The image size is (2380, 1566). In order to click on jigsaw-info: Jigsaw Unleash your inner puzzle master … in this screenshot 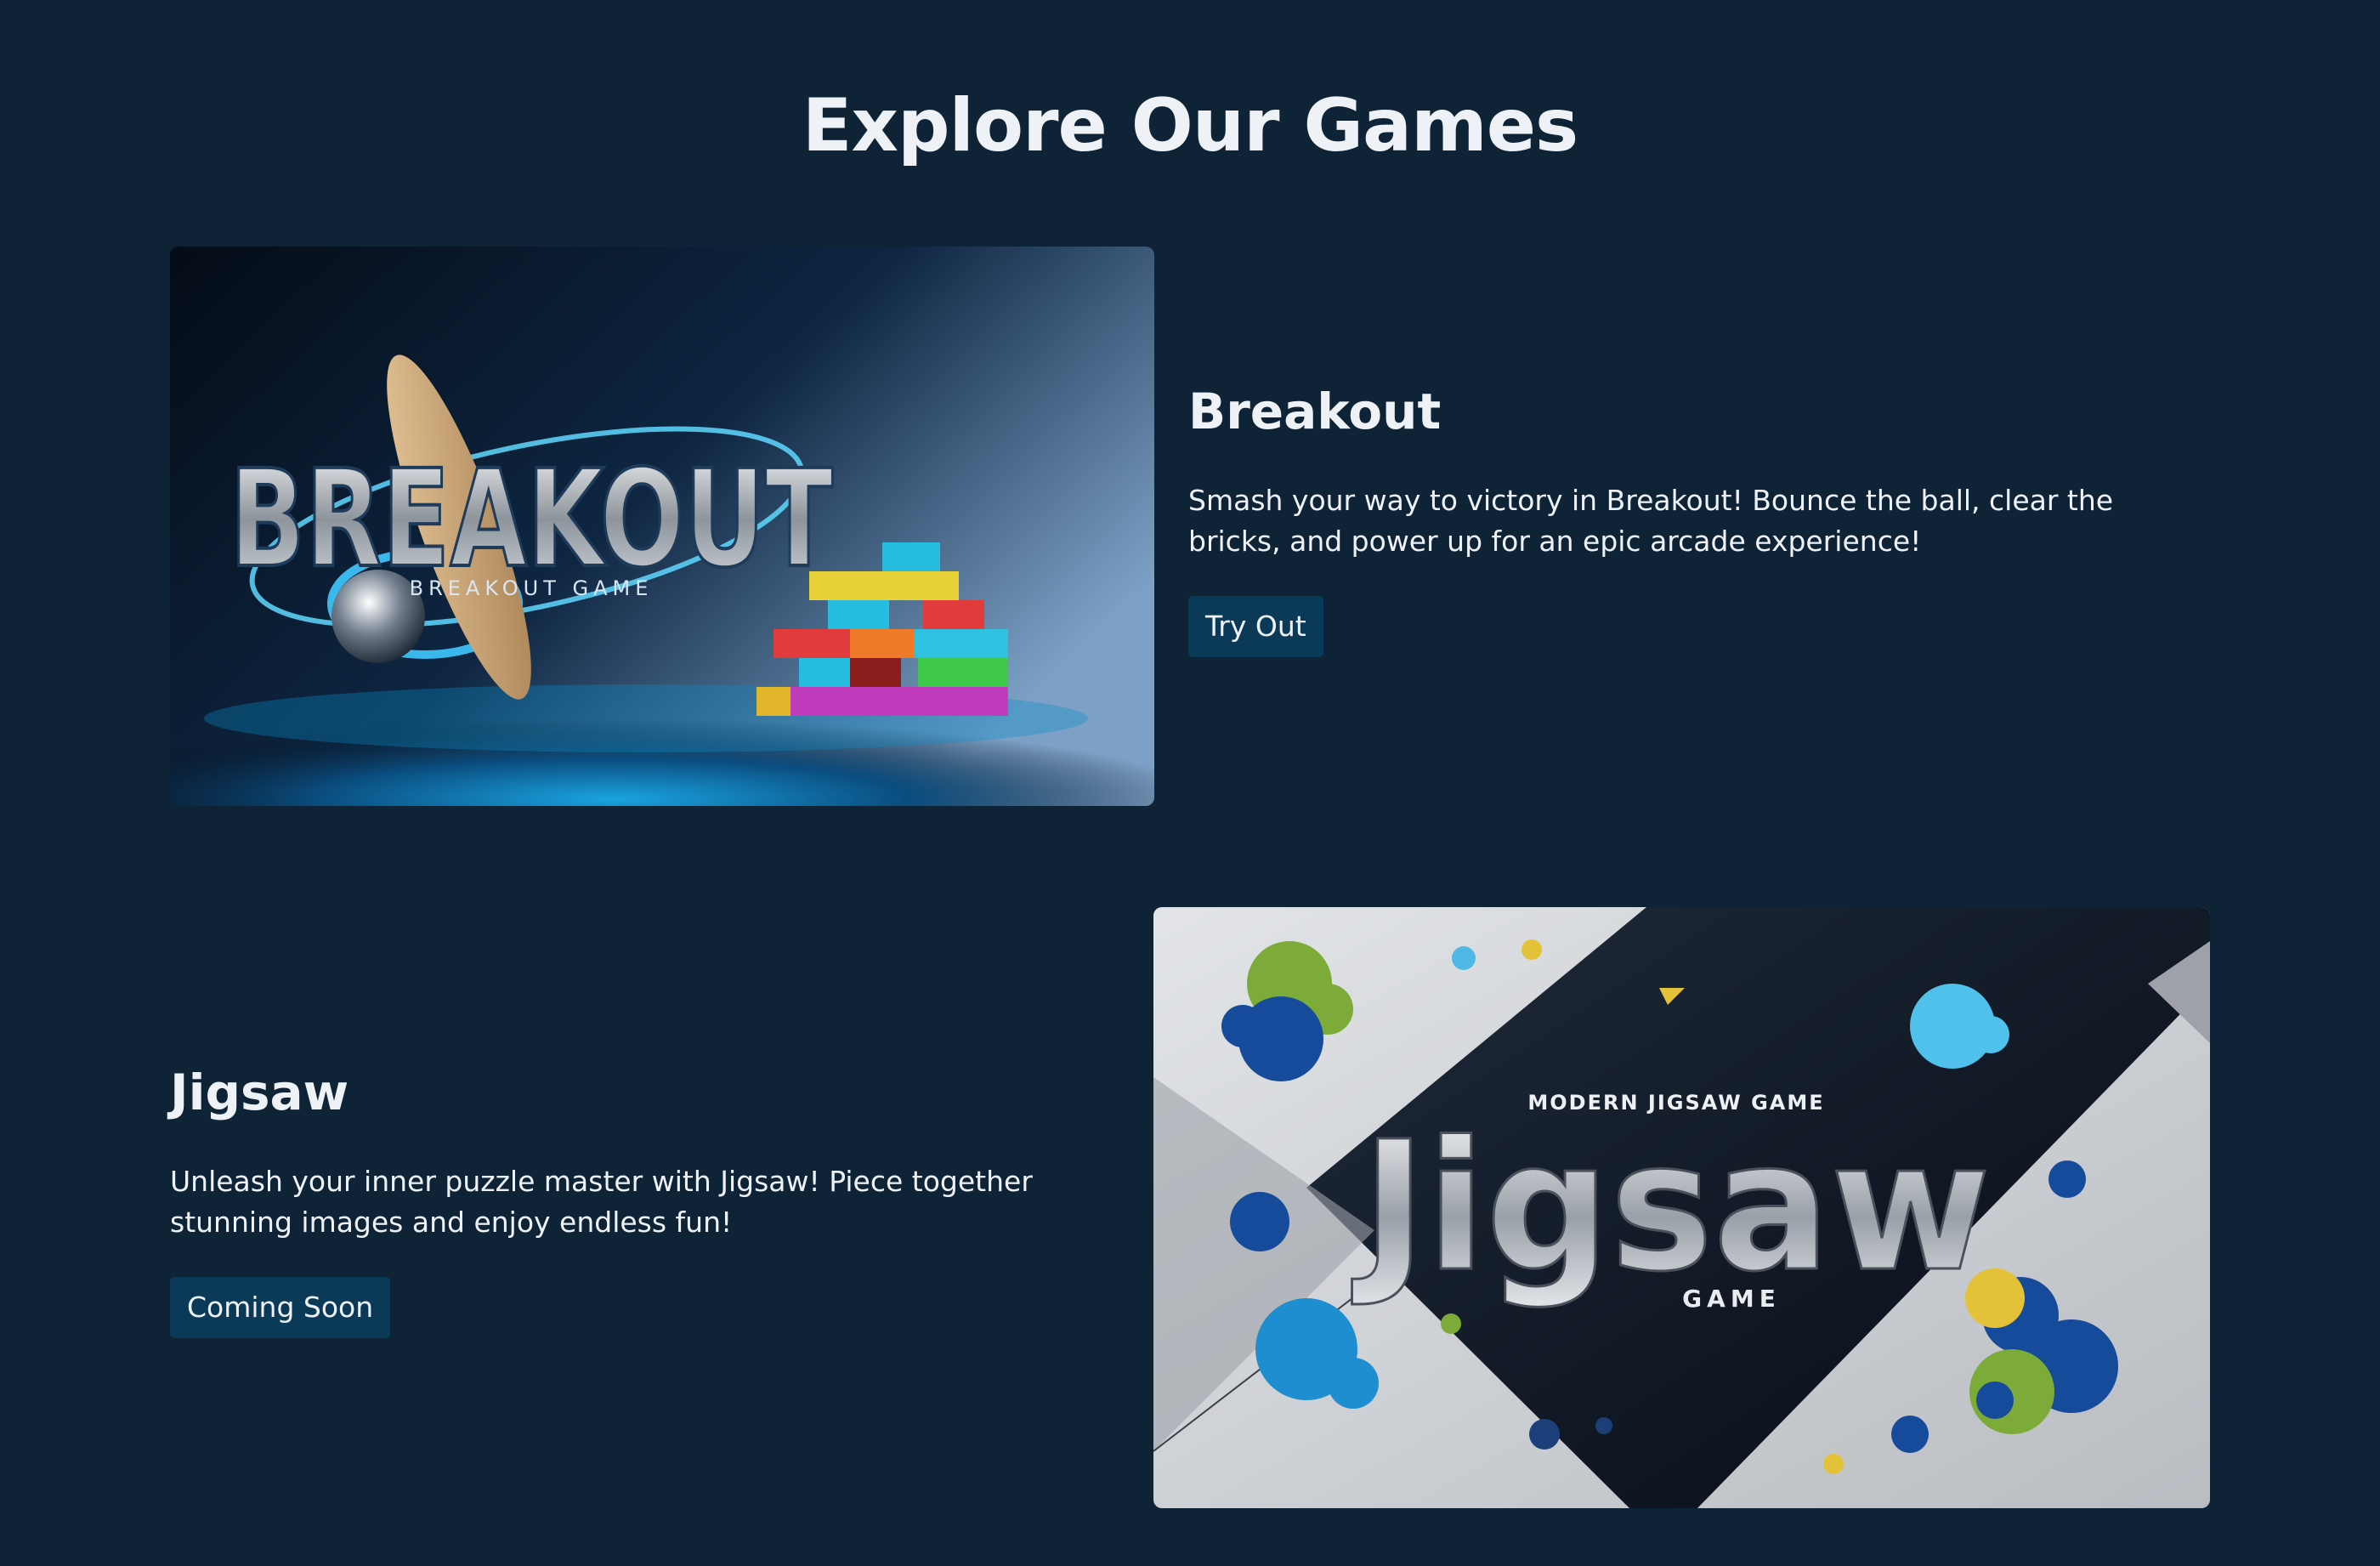, I will do `click(646, 1203)`.